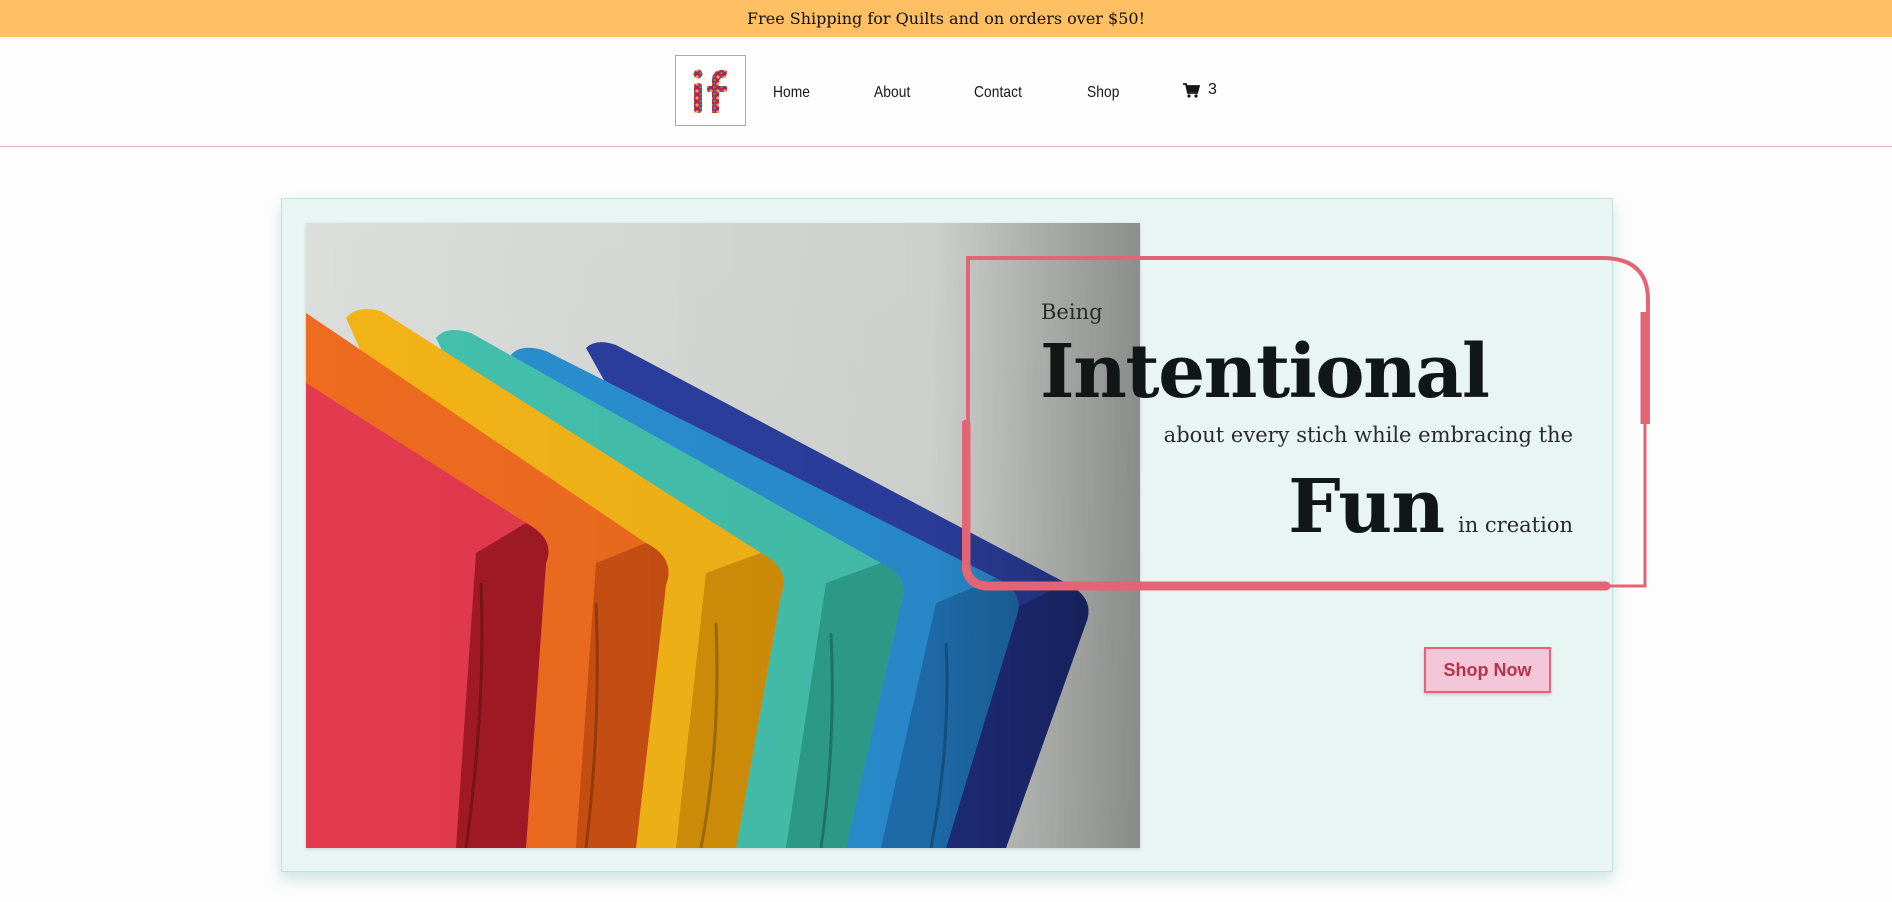 The height and width of the screenshot is (902, 1892). I want to click on hero-fun-line: Fun in creation, so click(1430, 507).